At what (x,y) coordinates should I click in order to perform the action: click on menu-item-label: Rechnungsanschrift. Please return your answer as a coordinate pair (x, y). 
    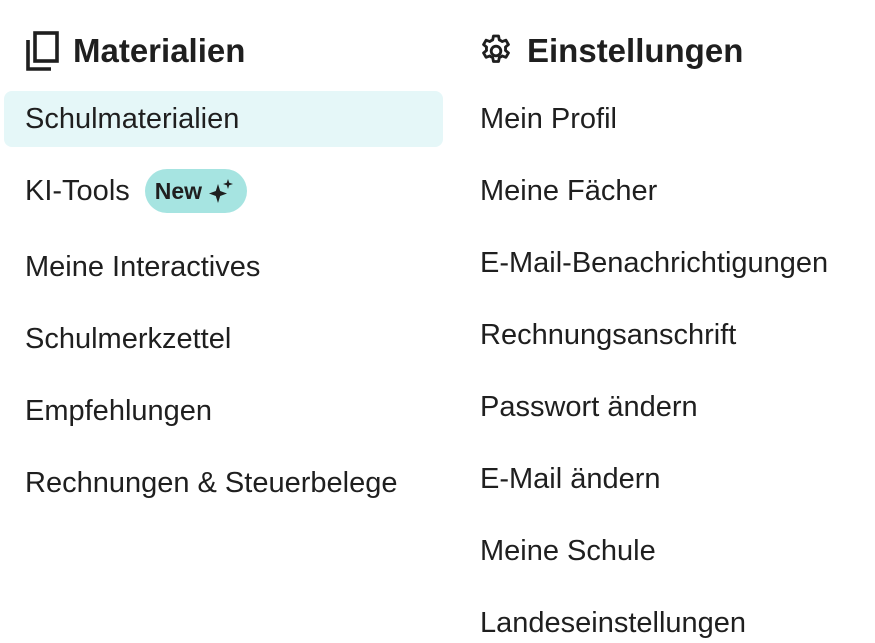
    Looking at the image, I should click on (608, 334).